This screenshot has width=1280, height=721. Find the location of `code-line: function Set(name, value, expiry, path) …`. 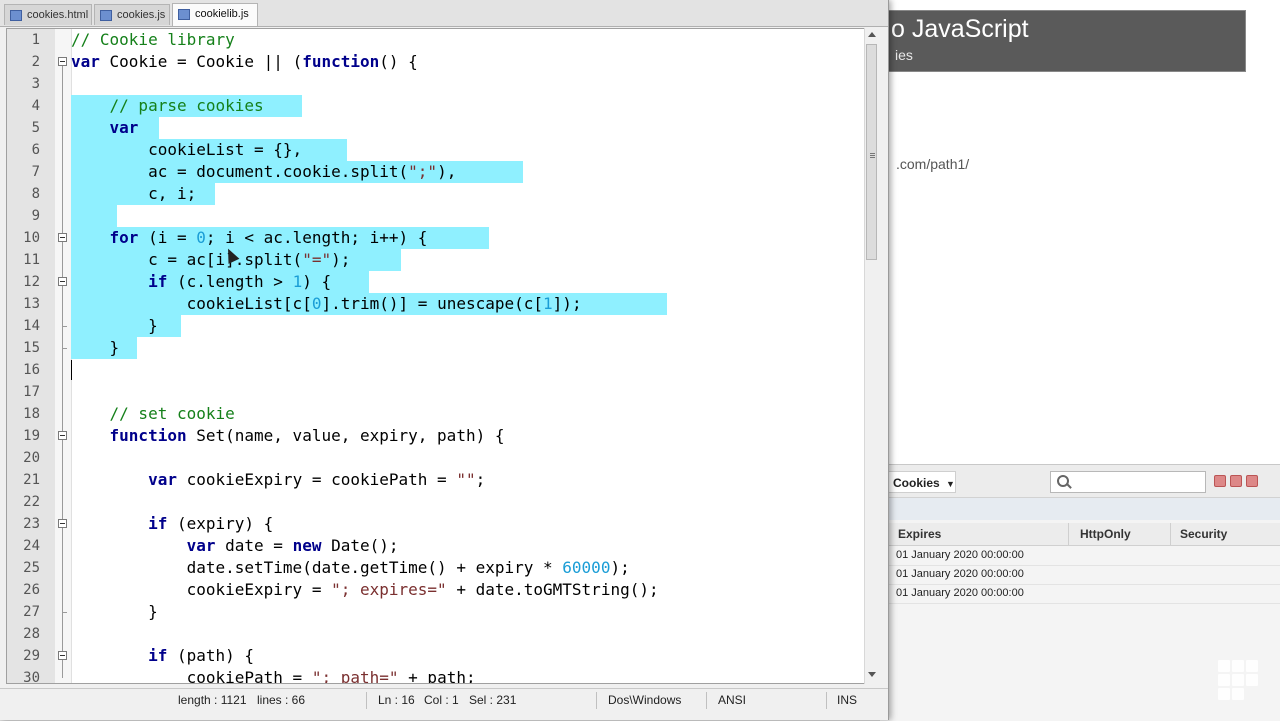

code-line: function Set(name, value, expiry, path) … is located at coordinates (288, 436).